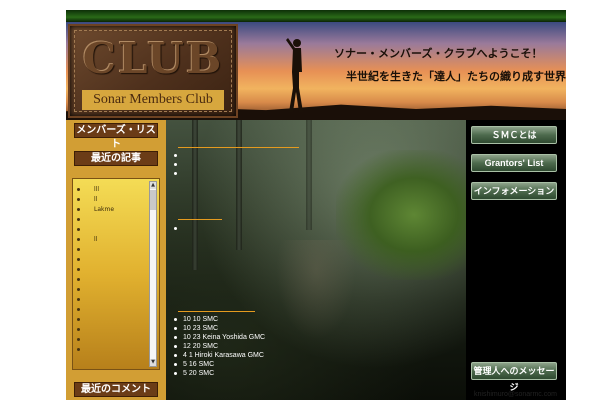 The image size is (600, 400). What do you see at coordinates (514, 191) in the screenshot?
I see `information-button: インフォメーション` at bounding box center [514, 191].